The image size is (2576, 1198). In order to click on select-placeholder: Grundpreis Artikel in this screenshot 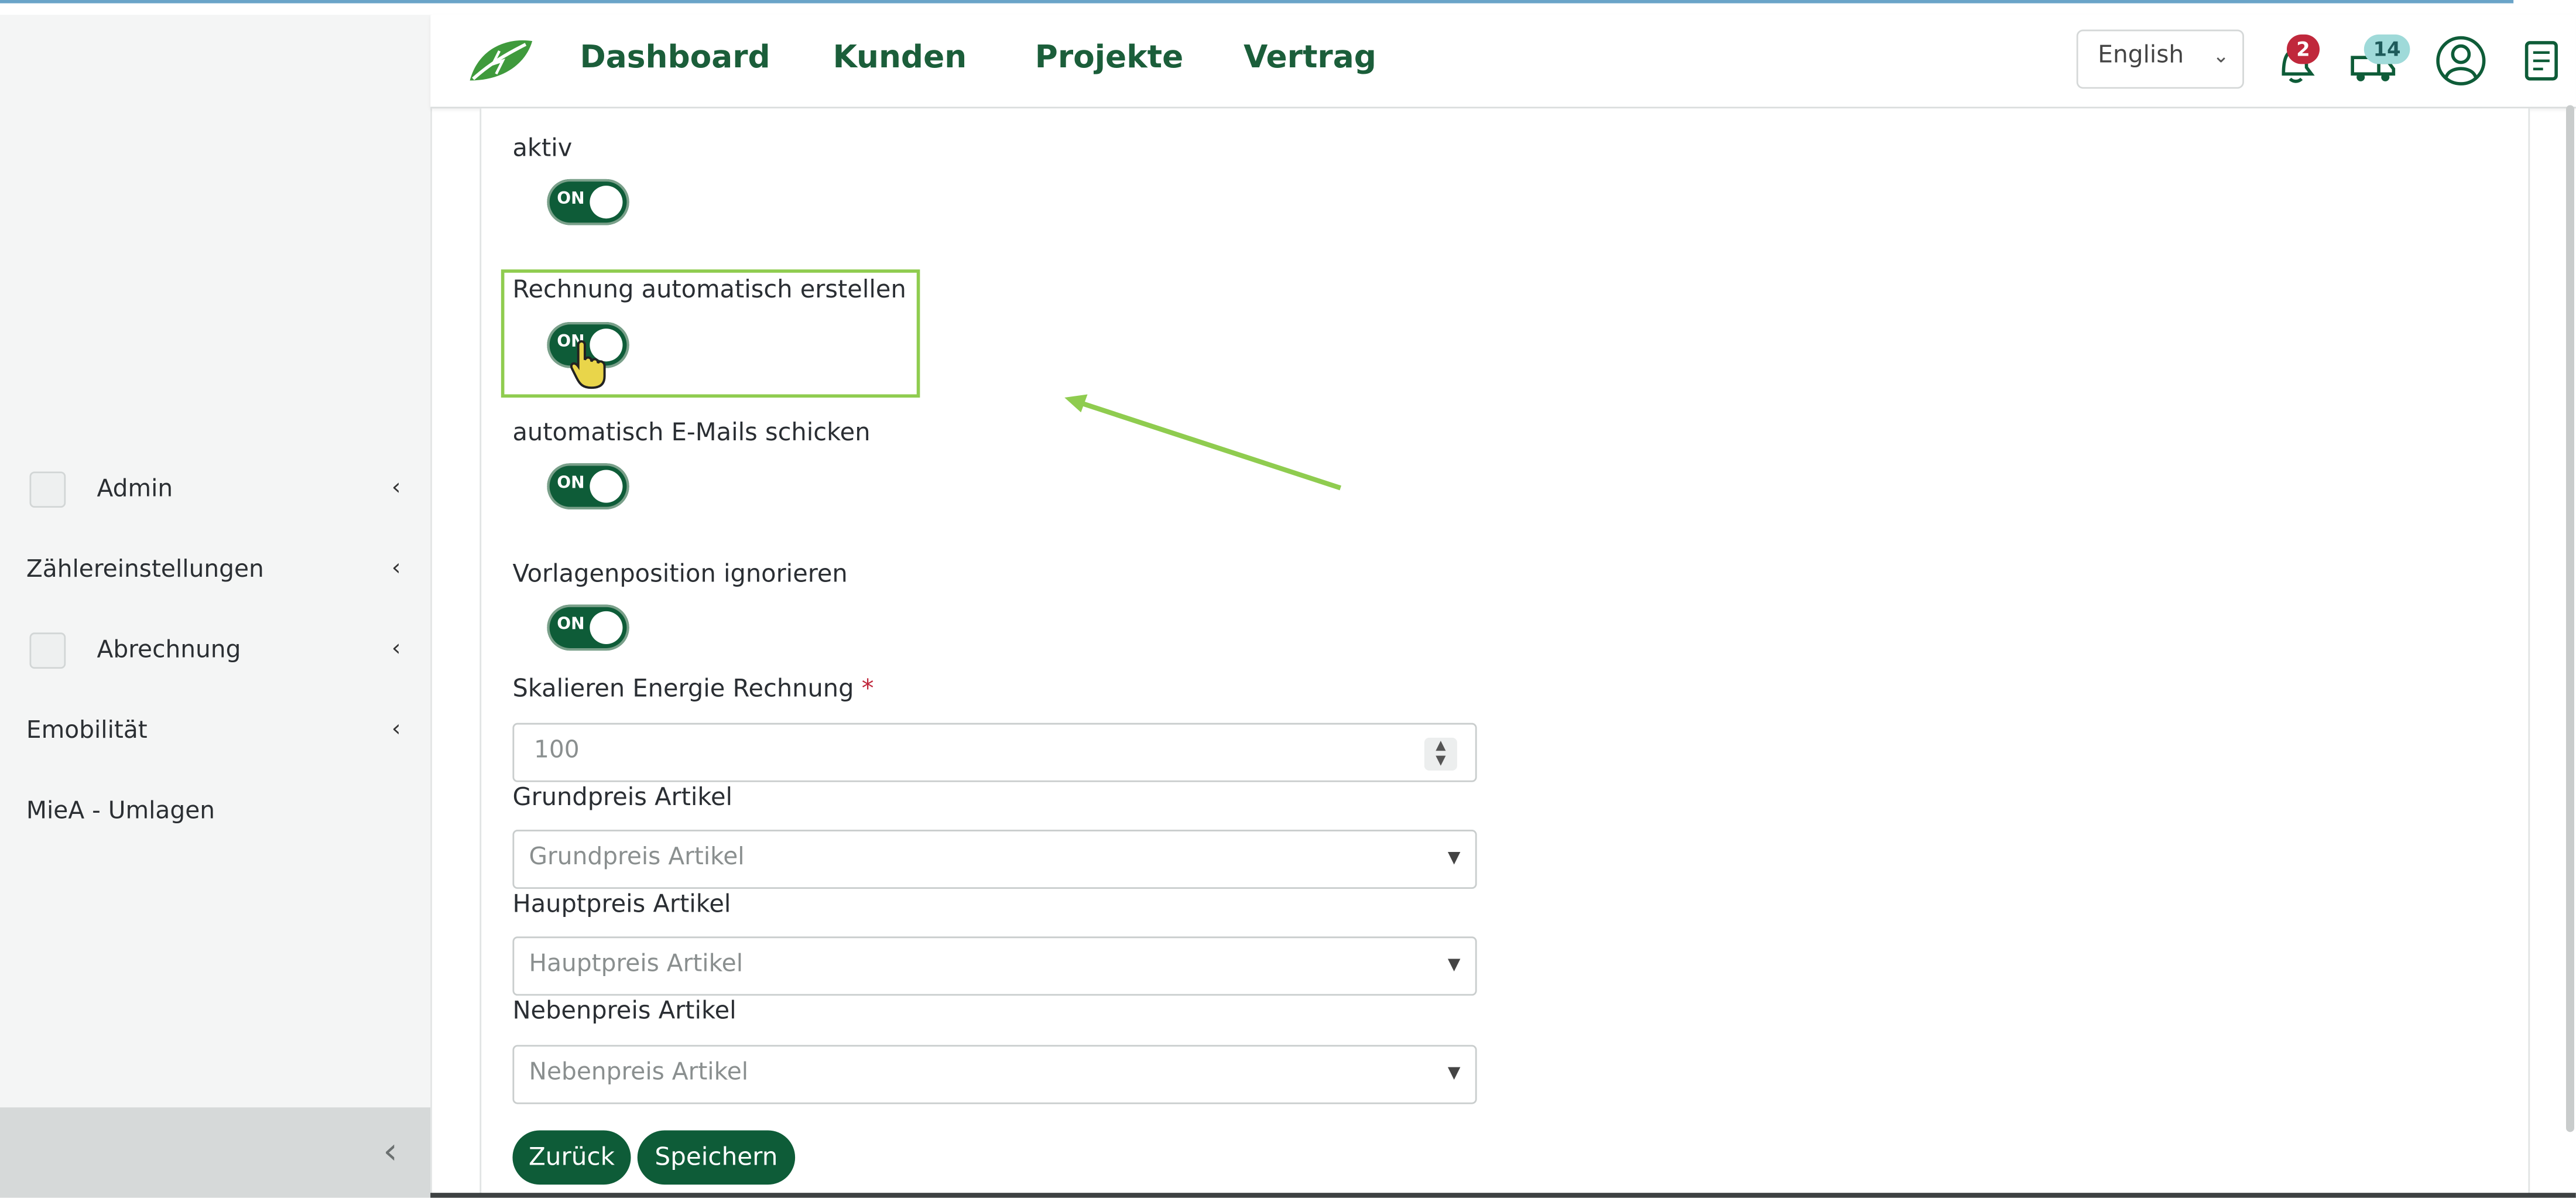, I will do `click(637, 857)`.